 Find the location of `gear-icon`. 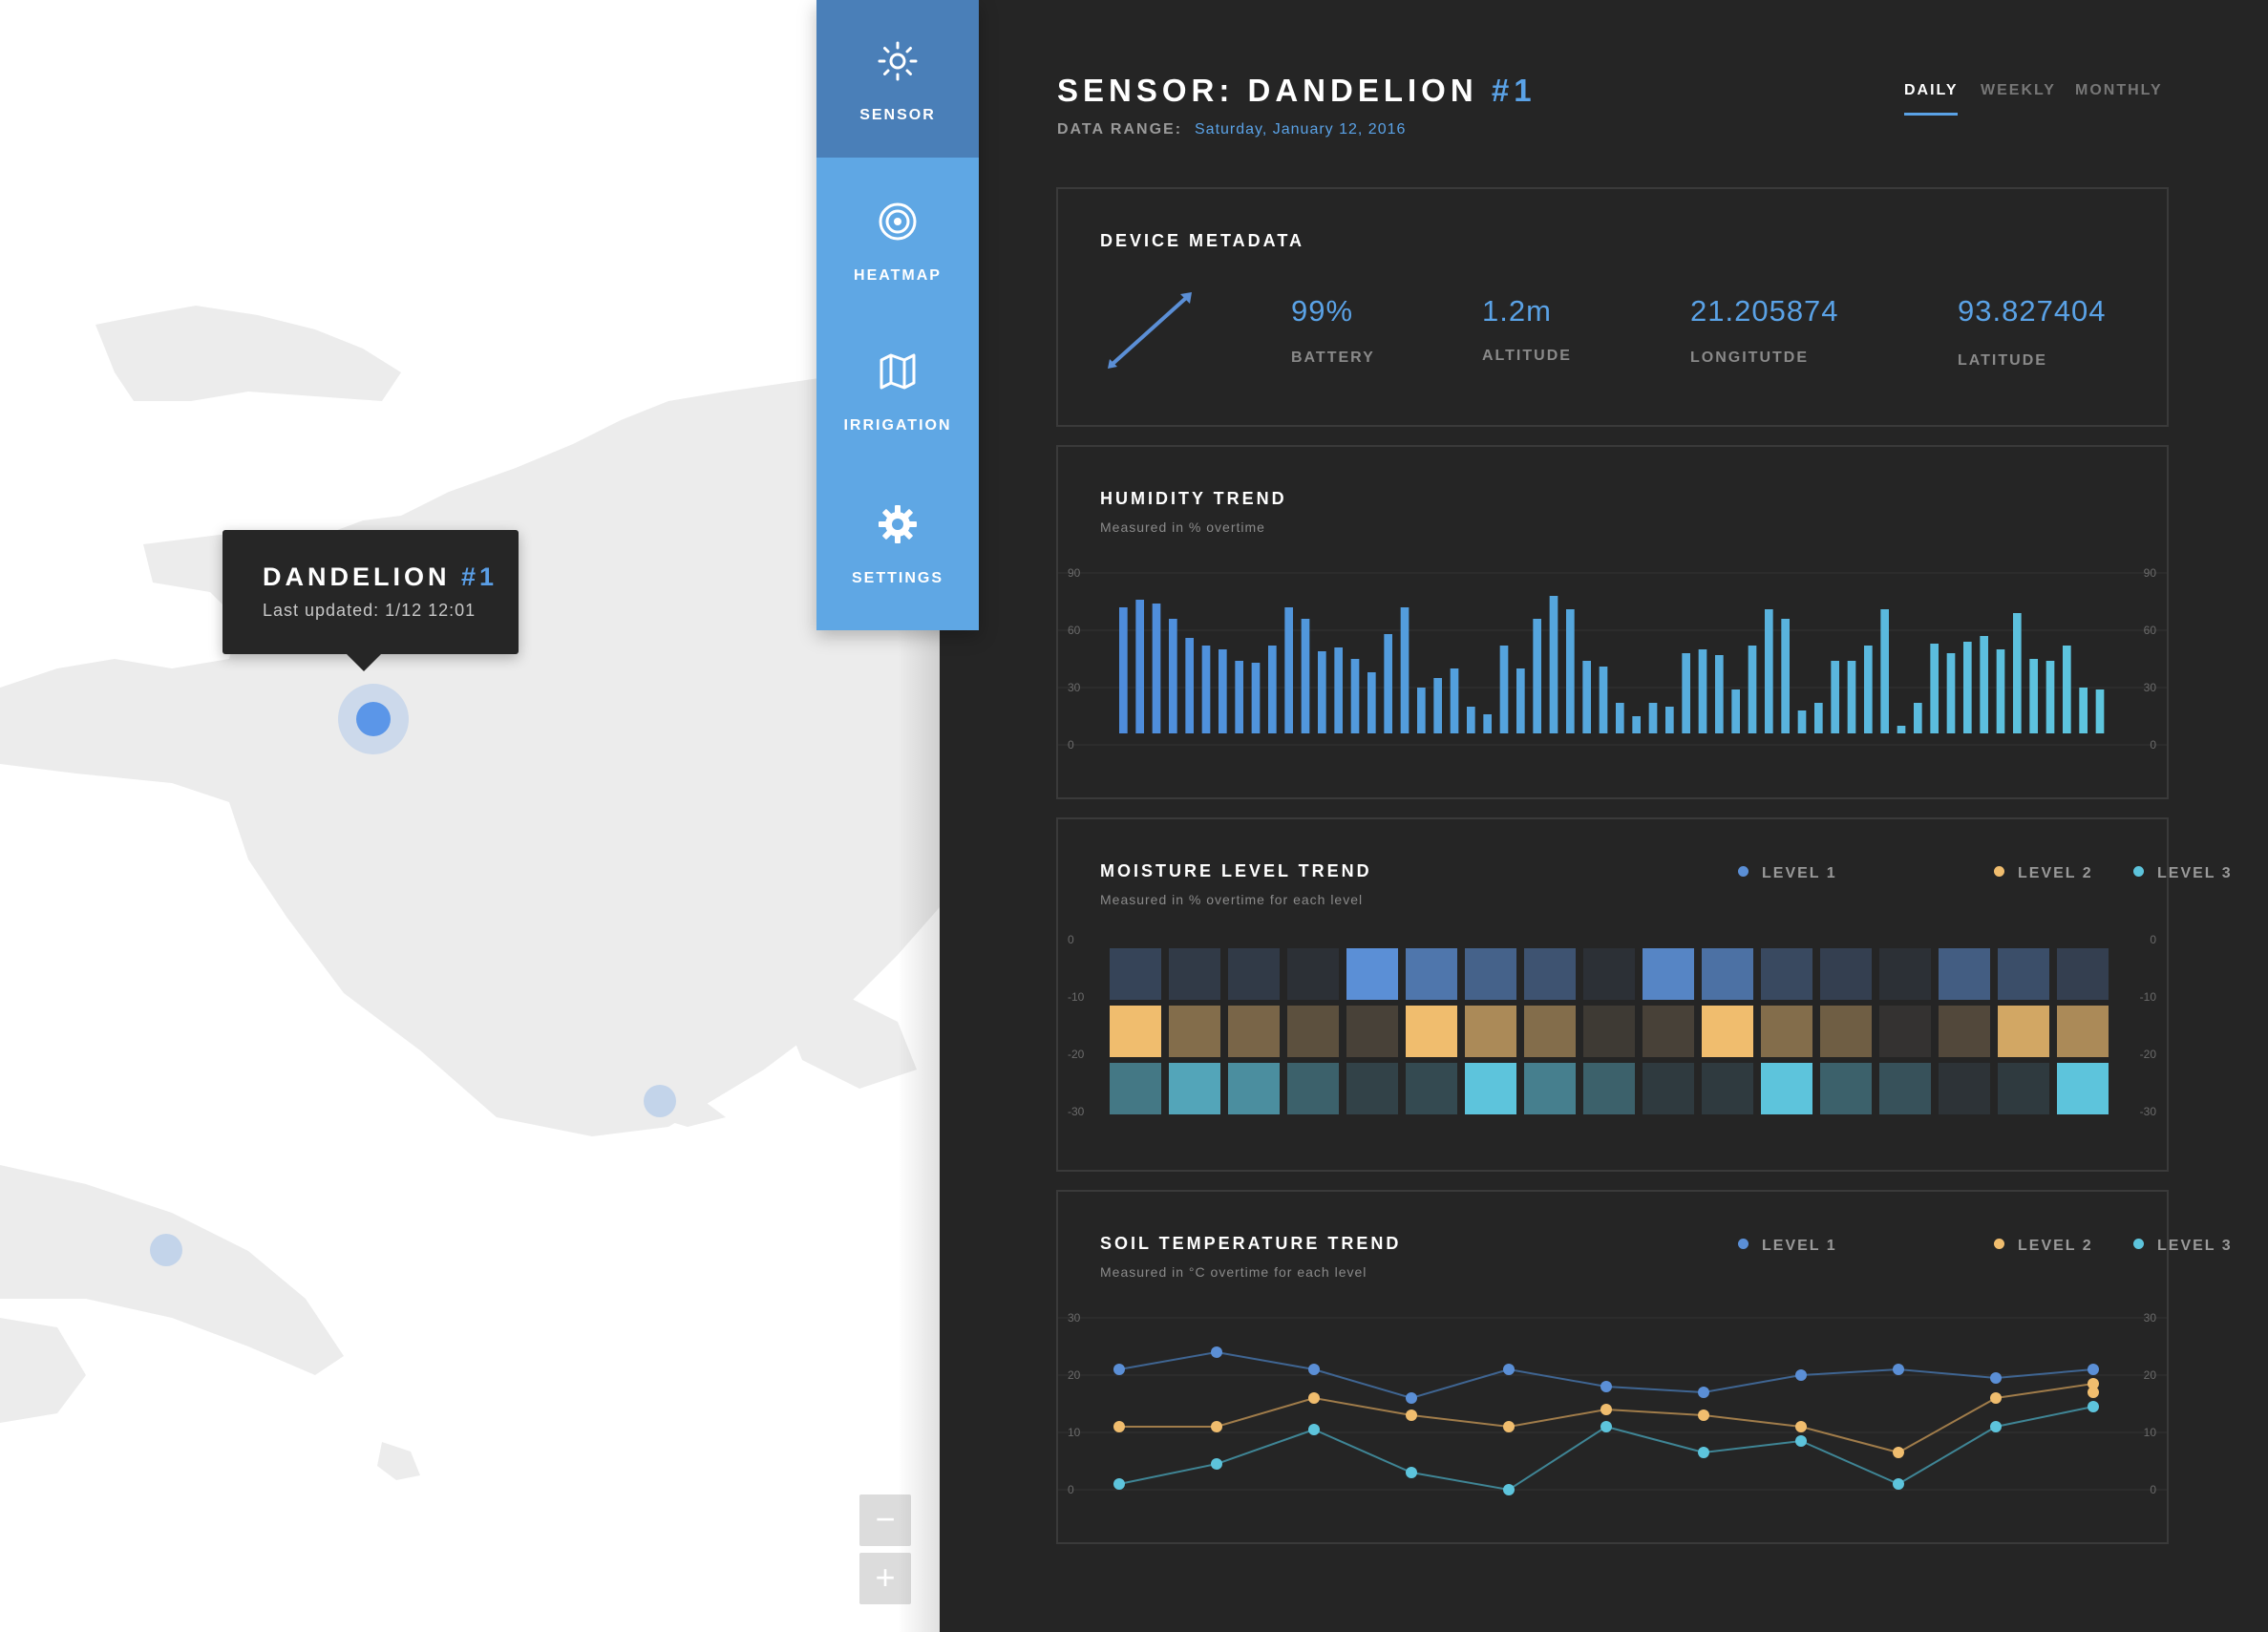

gear-icon is located at coordinates (898, 524).